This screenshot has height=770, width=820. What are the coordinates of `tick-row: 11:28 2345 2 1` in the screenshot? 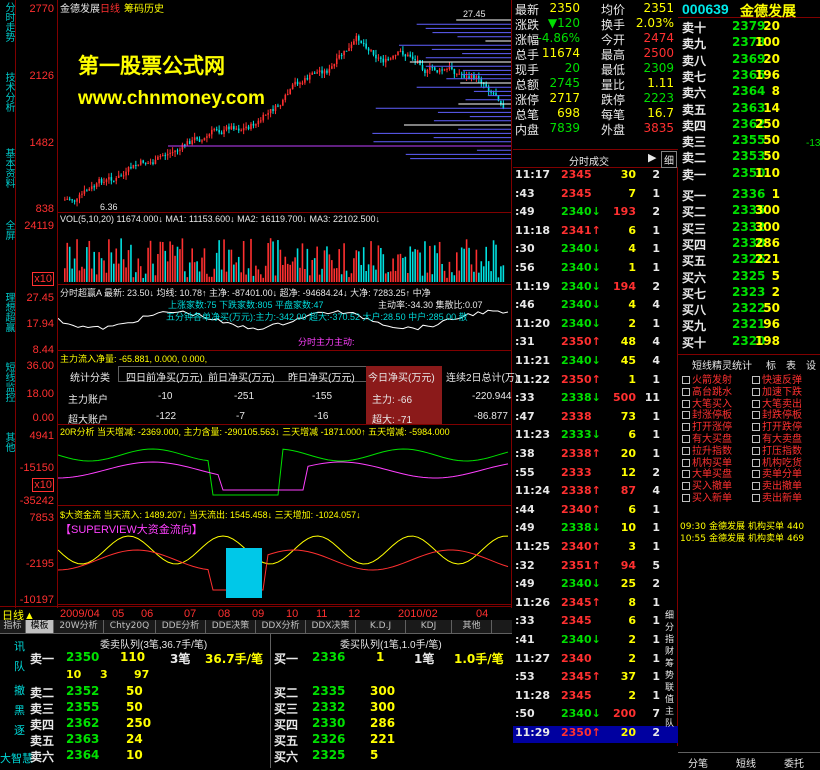 It's located at (595, 697).